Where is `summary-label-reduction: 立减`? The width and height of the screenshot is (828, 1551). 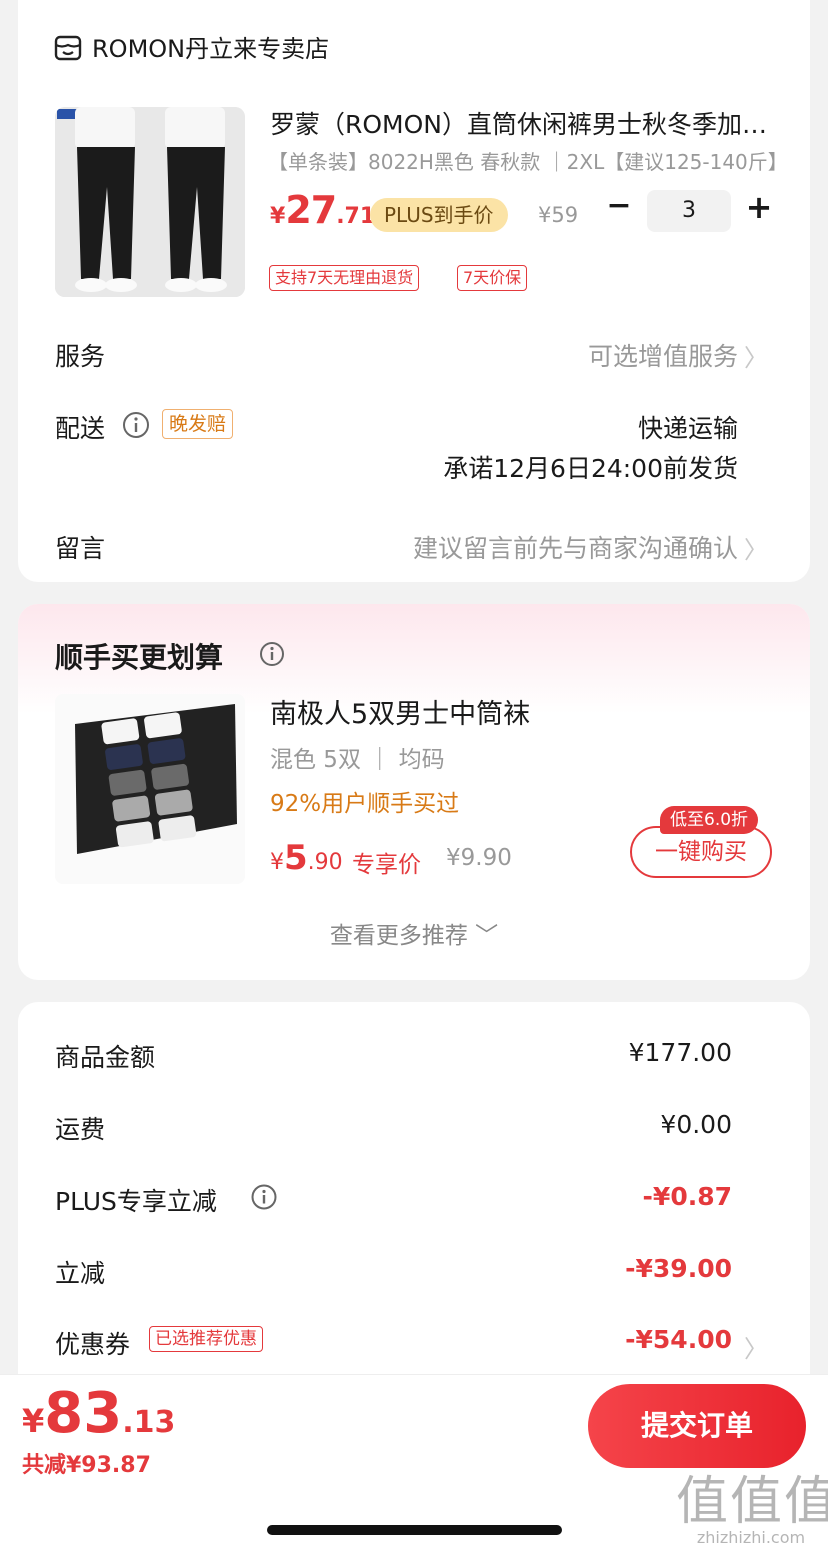
summary-label-reduction: 立减 is located at coordinates (80, 1273).